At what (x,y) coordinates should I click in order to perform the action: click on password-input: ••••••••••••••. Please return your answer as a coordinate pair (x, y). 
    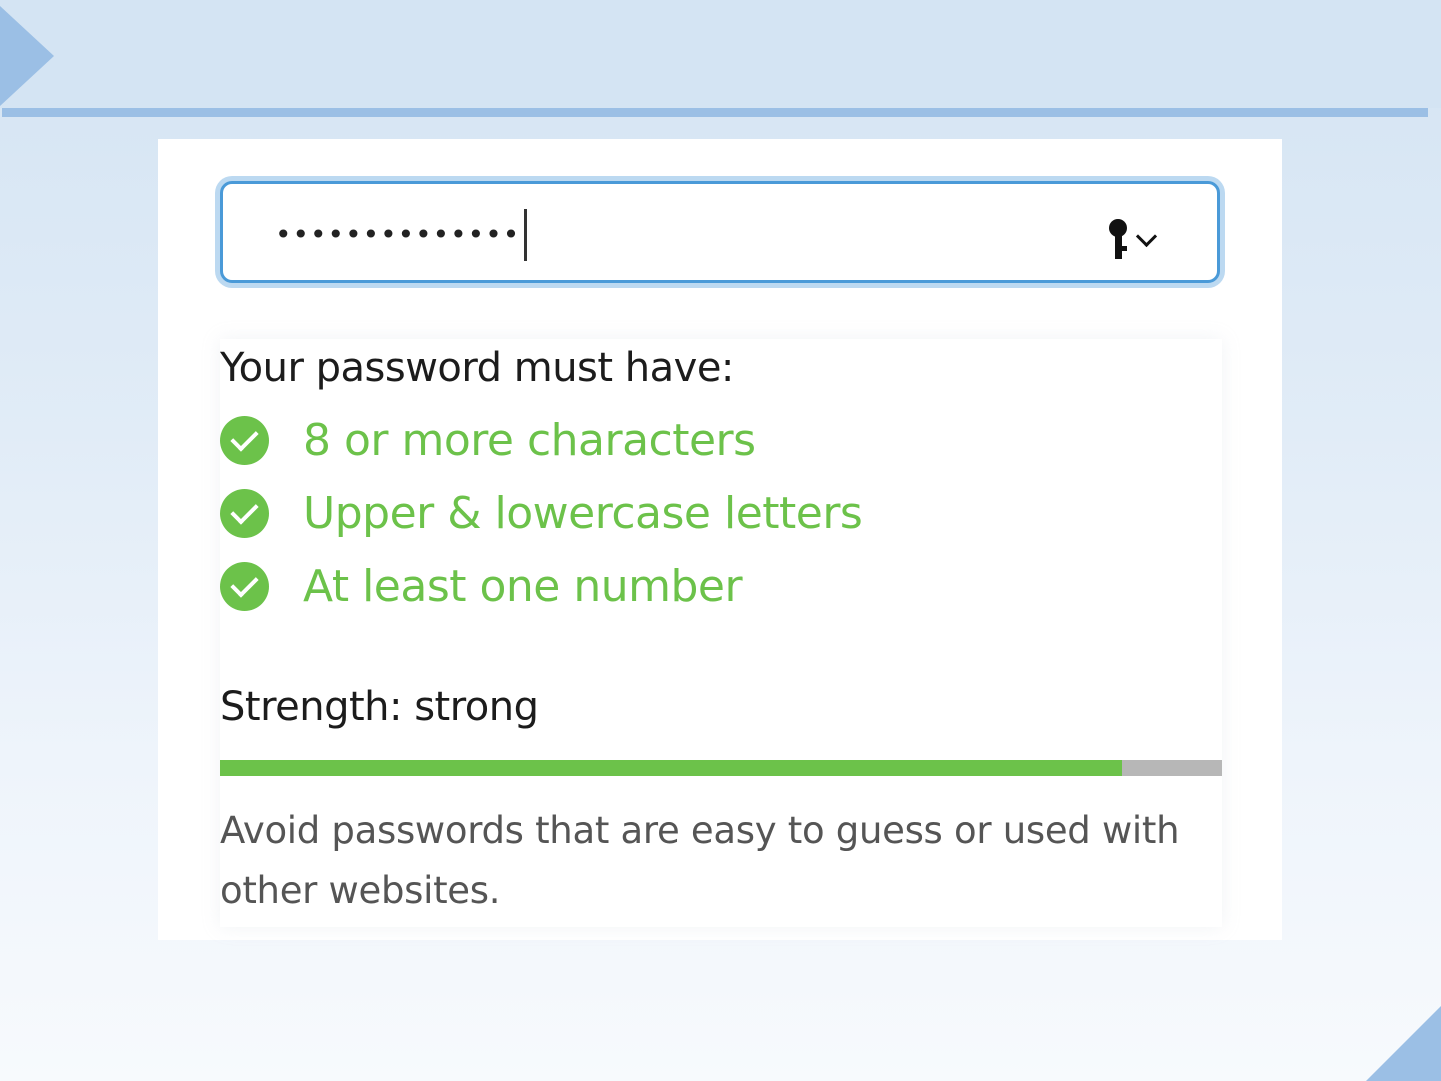
    Looking at the image, I should click on (720, 232).